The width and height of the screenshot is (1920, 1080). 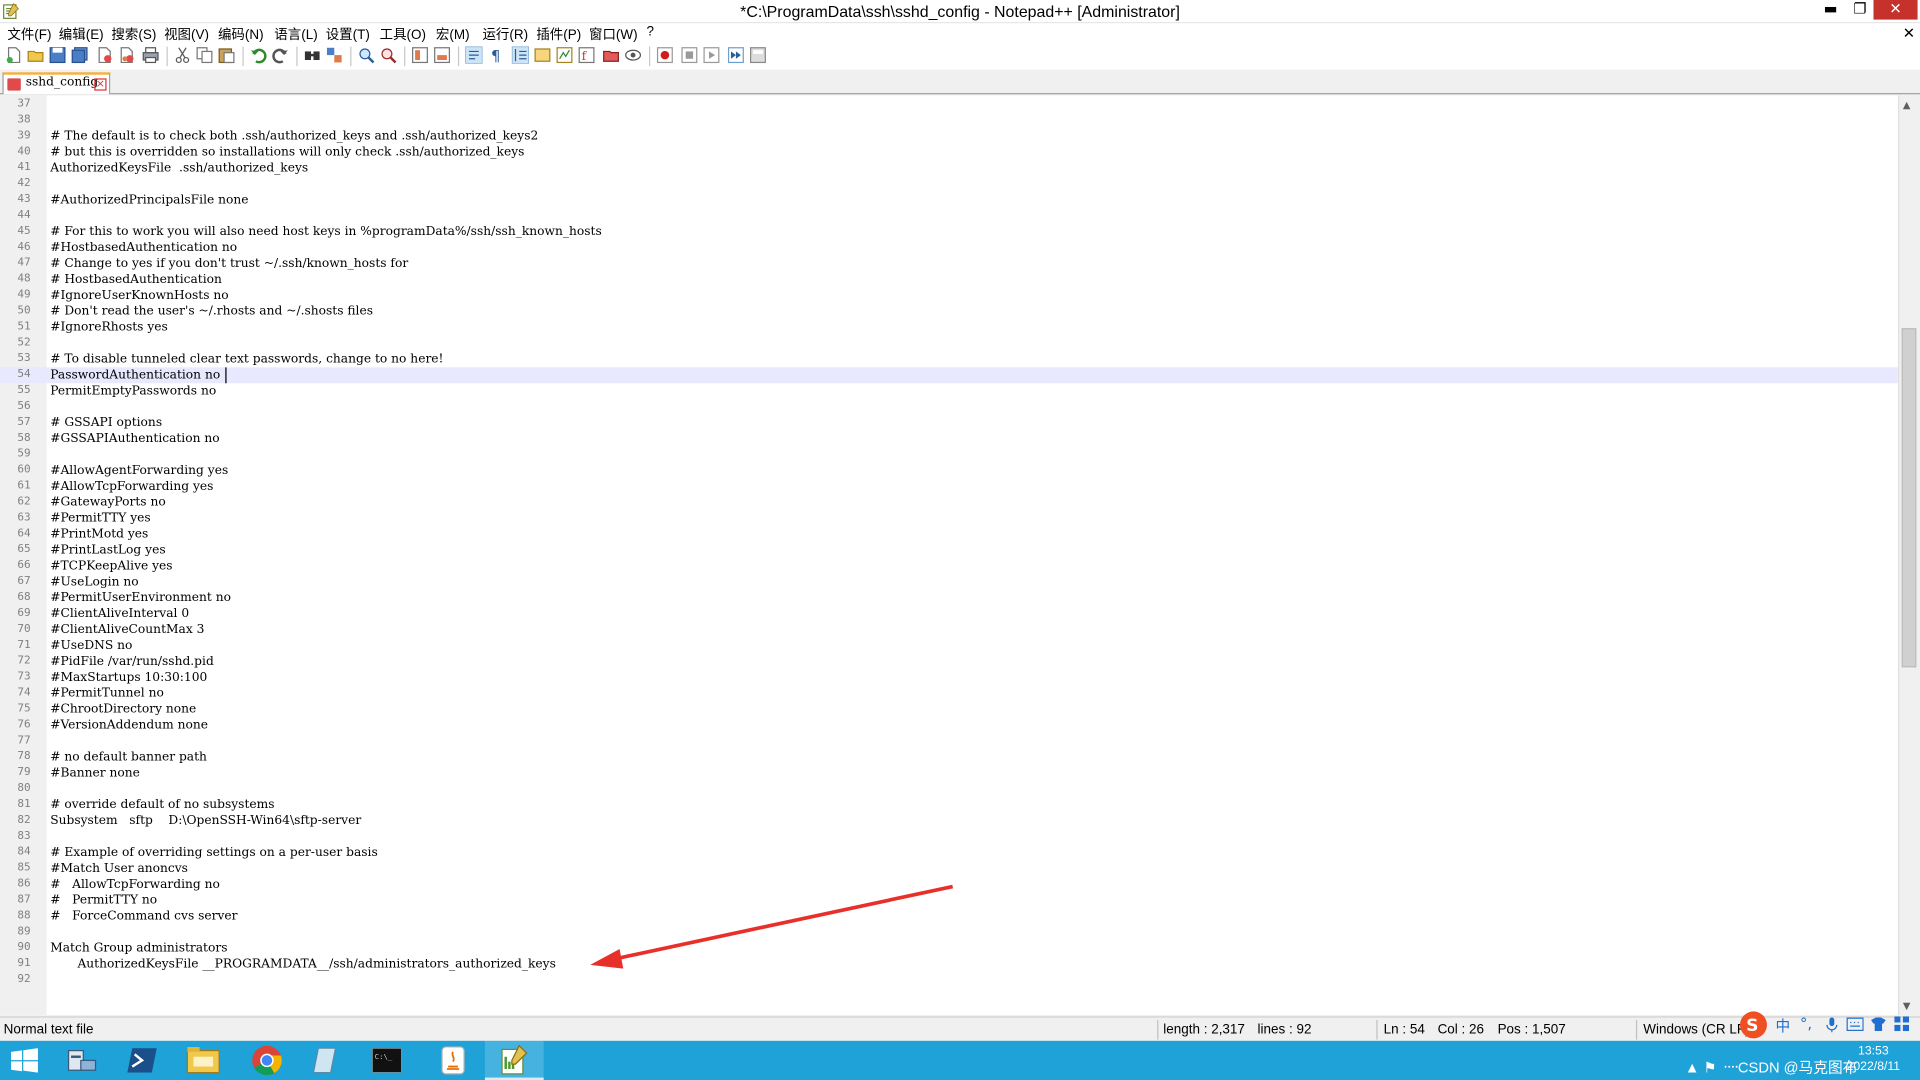 What do you see at coordinates (295, 34) in the screenshot?
I see `menu-language: 语言(L)` at bounding box center [295, 34].